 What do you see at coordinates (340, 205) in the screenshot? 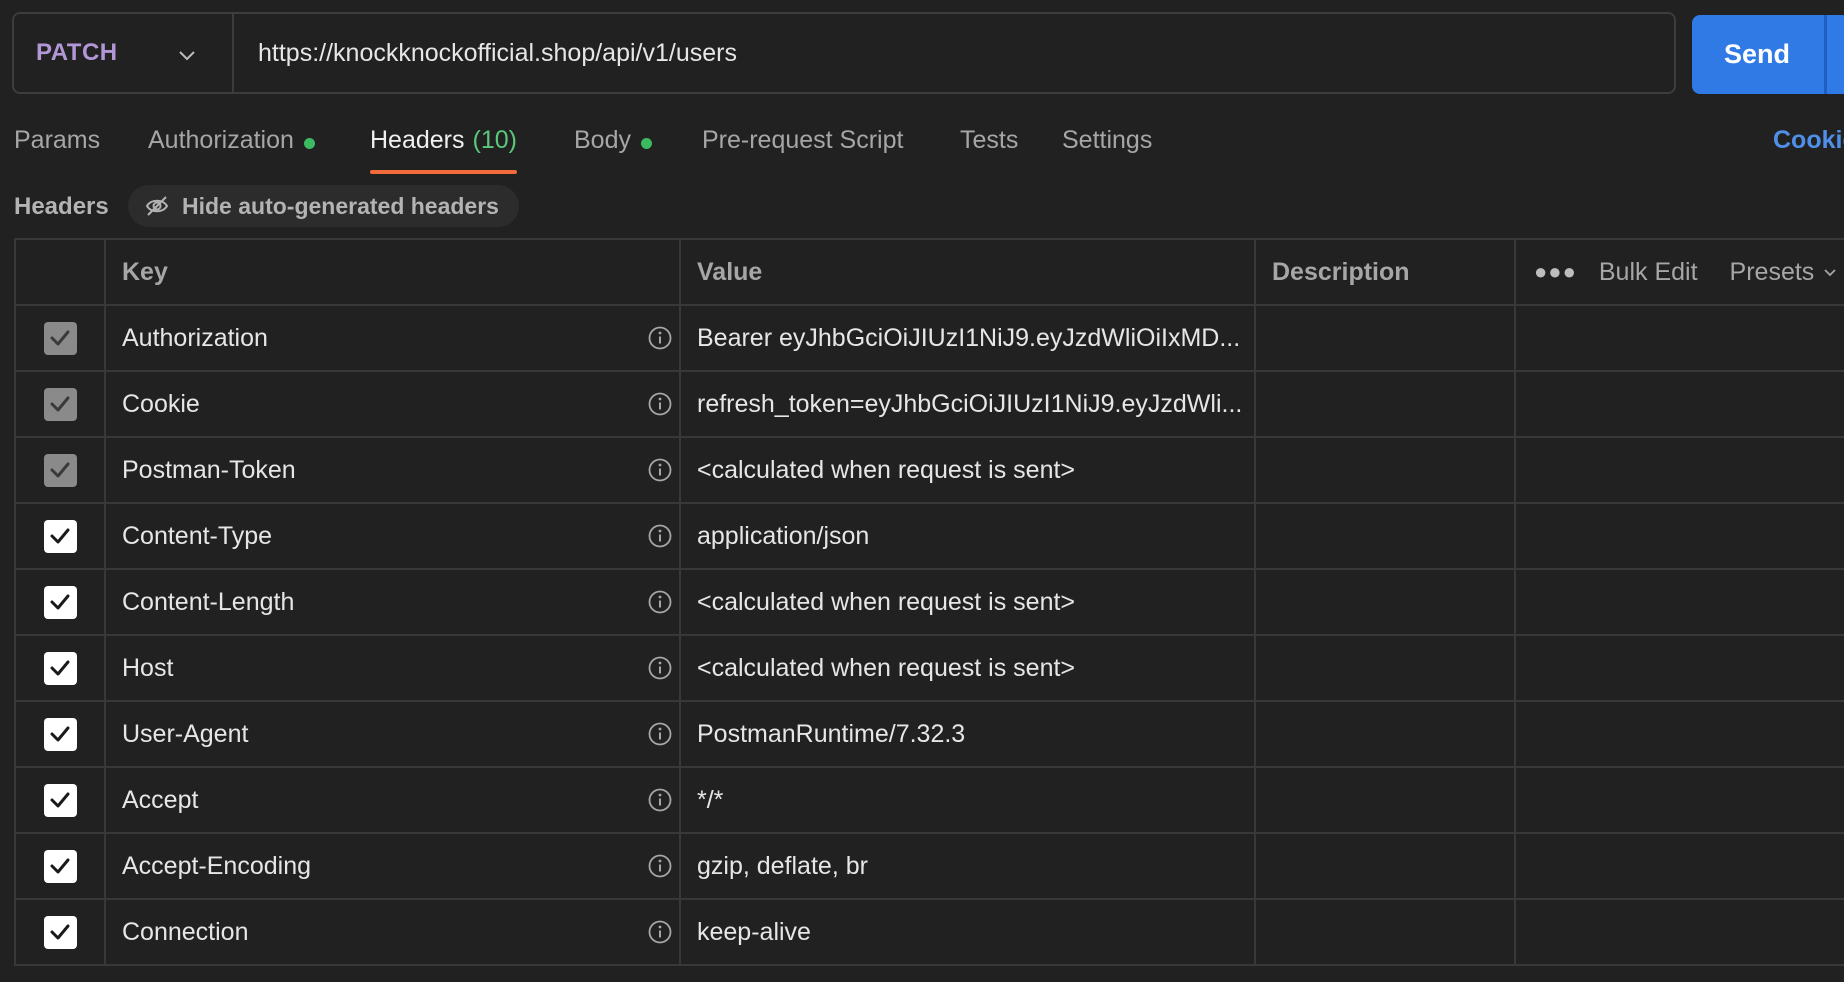
I see `hide-auto-headers-label: Hide auto-generated headers` at bounding box center [340, 205].